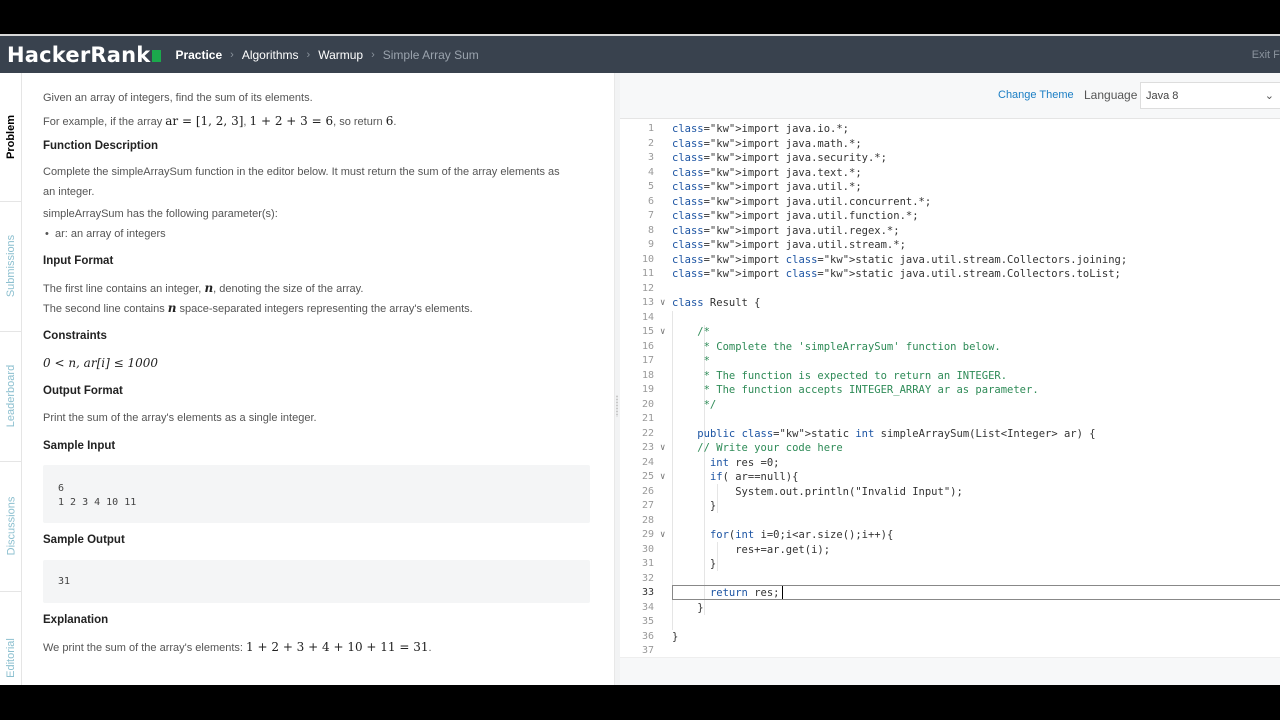 The height and width of the screenshot is (720, 1280). What do you see at coordinates (950, 608) in the screenshot?
I see `code-line: 34 }` at bounding box center [950, 608].